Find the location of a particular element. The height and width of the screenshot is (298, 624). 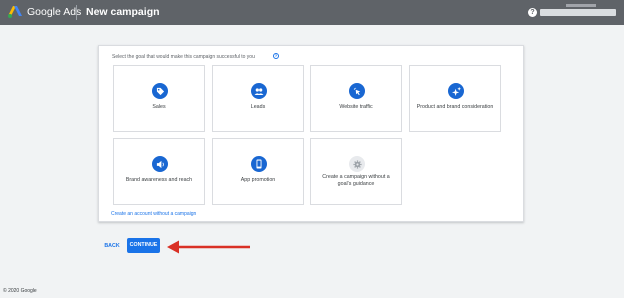

help-icon: ? is located at coordinates (532, 12).